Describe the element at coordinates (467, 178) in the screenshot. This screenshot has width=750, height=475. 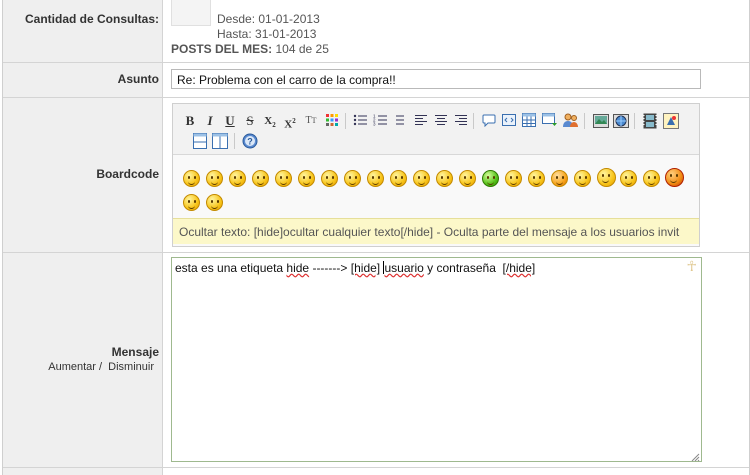
I see `smiley-laugh-icon` at that location.